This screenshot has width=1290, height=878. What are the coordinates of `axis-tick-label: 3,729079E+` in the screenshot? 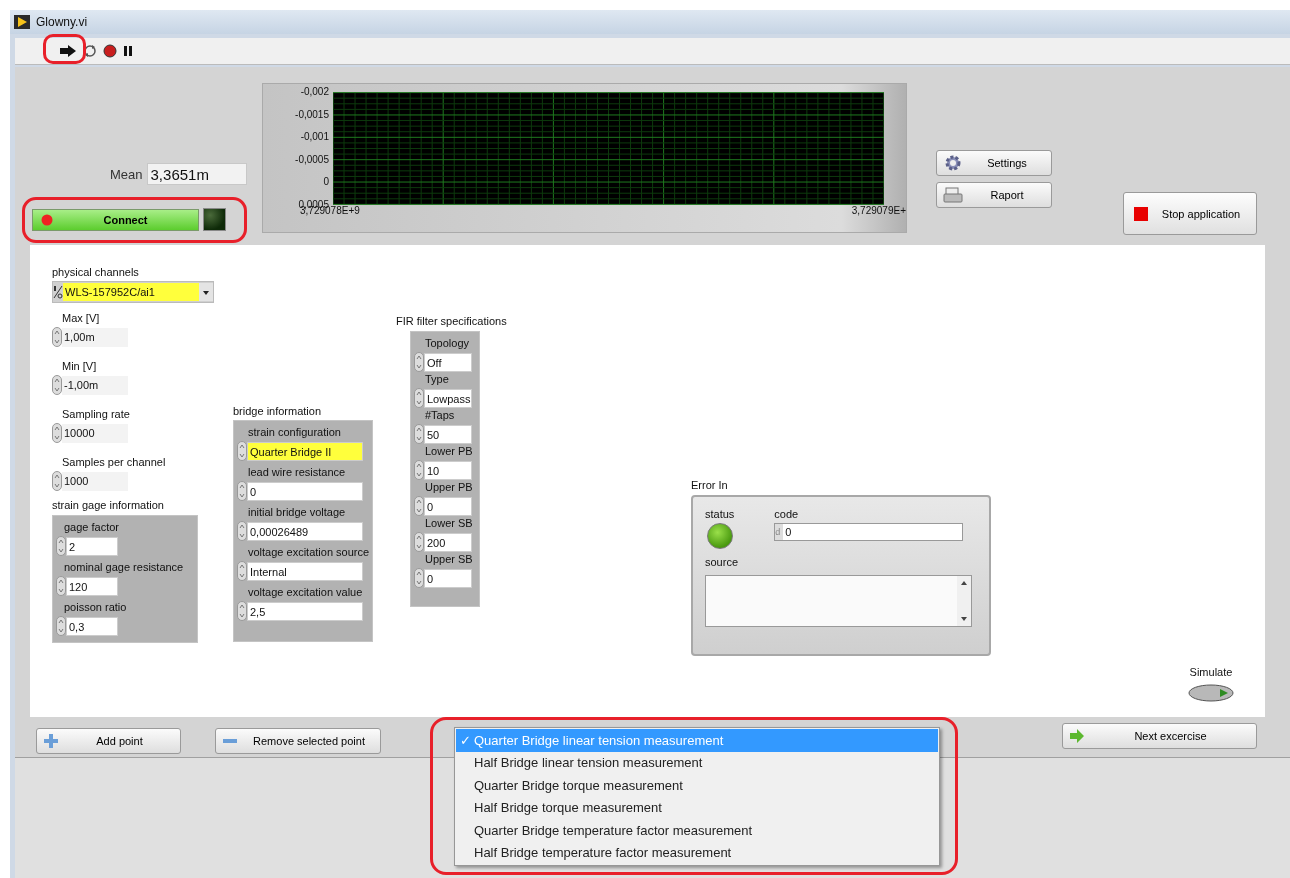 It's located at (878, 211).